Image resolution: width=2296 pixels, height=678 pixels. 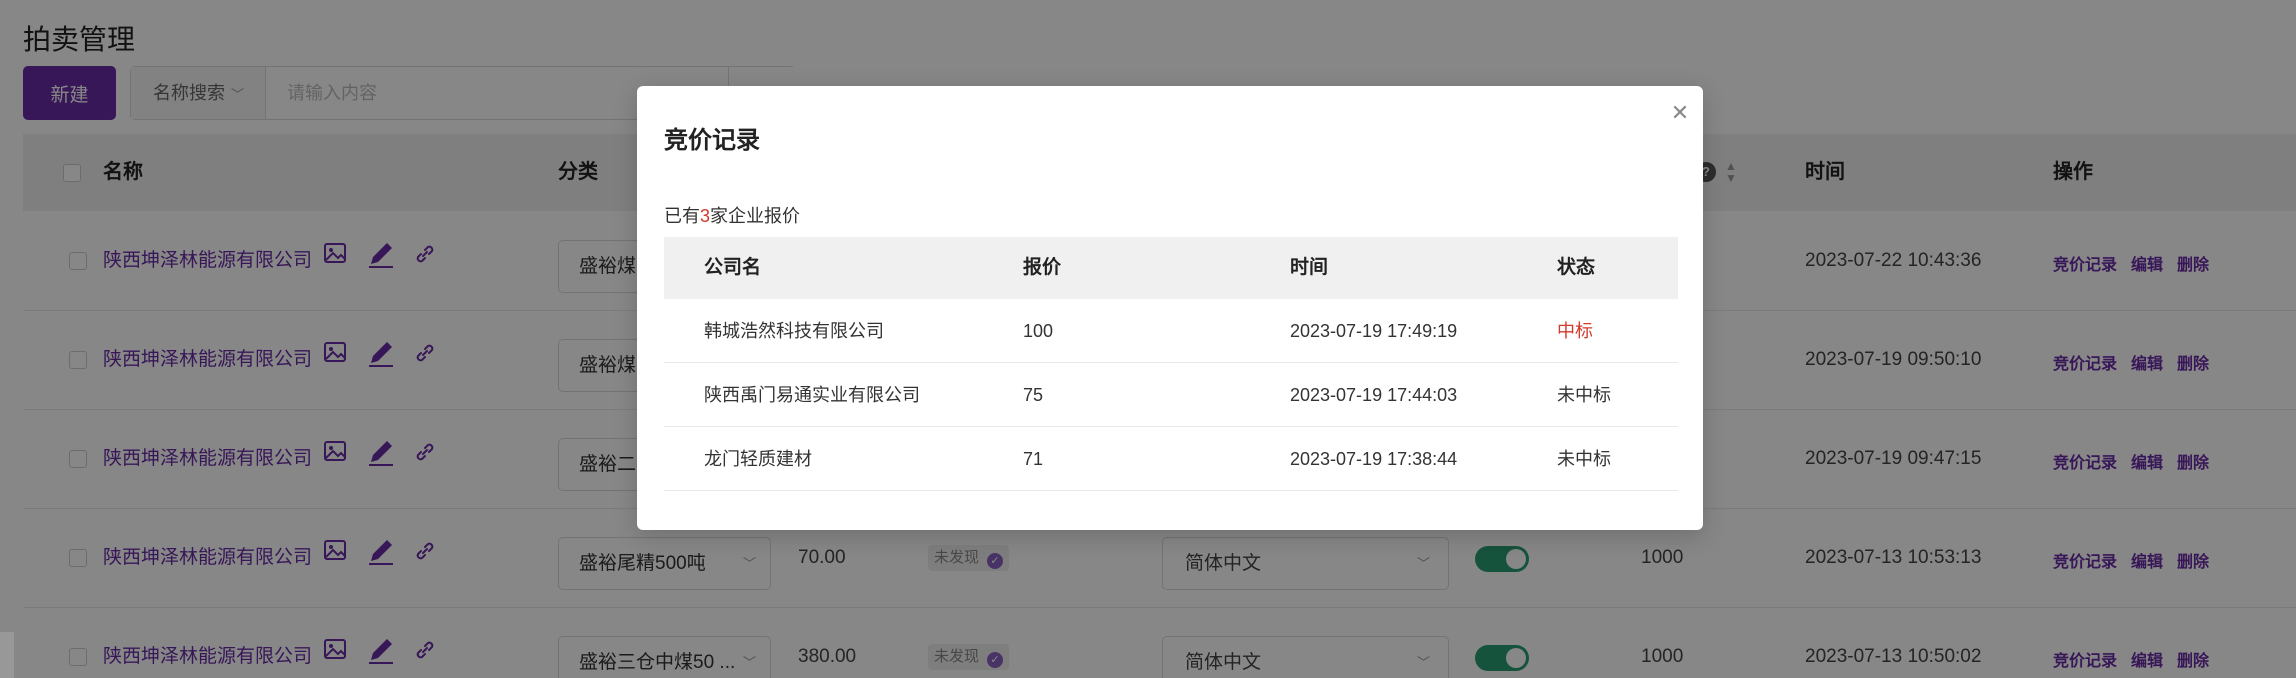 What do you see at coordinates (705, 216) in the screenshot?
I see `summary-count: 3` at bounding box center [705, 216].